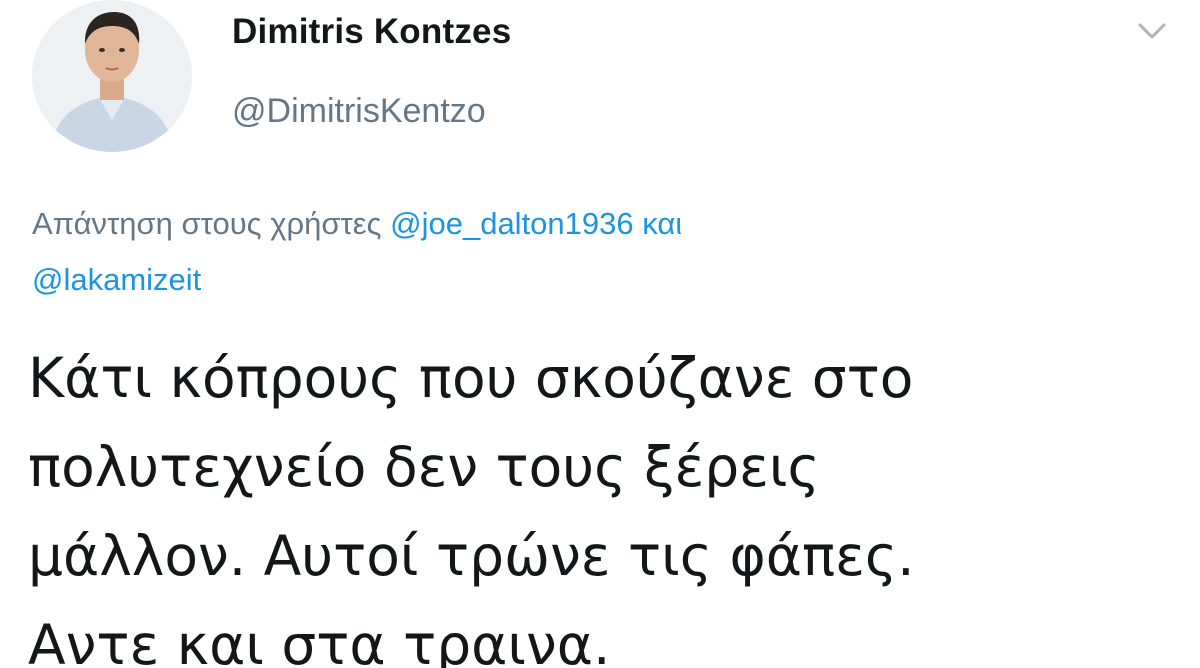  Describe the element at coordinates (471, 378) in the screenshot. I see `tweet-line: Κάτι κόπρους που σκούζανε στο` at that location.